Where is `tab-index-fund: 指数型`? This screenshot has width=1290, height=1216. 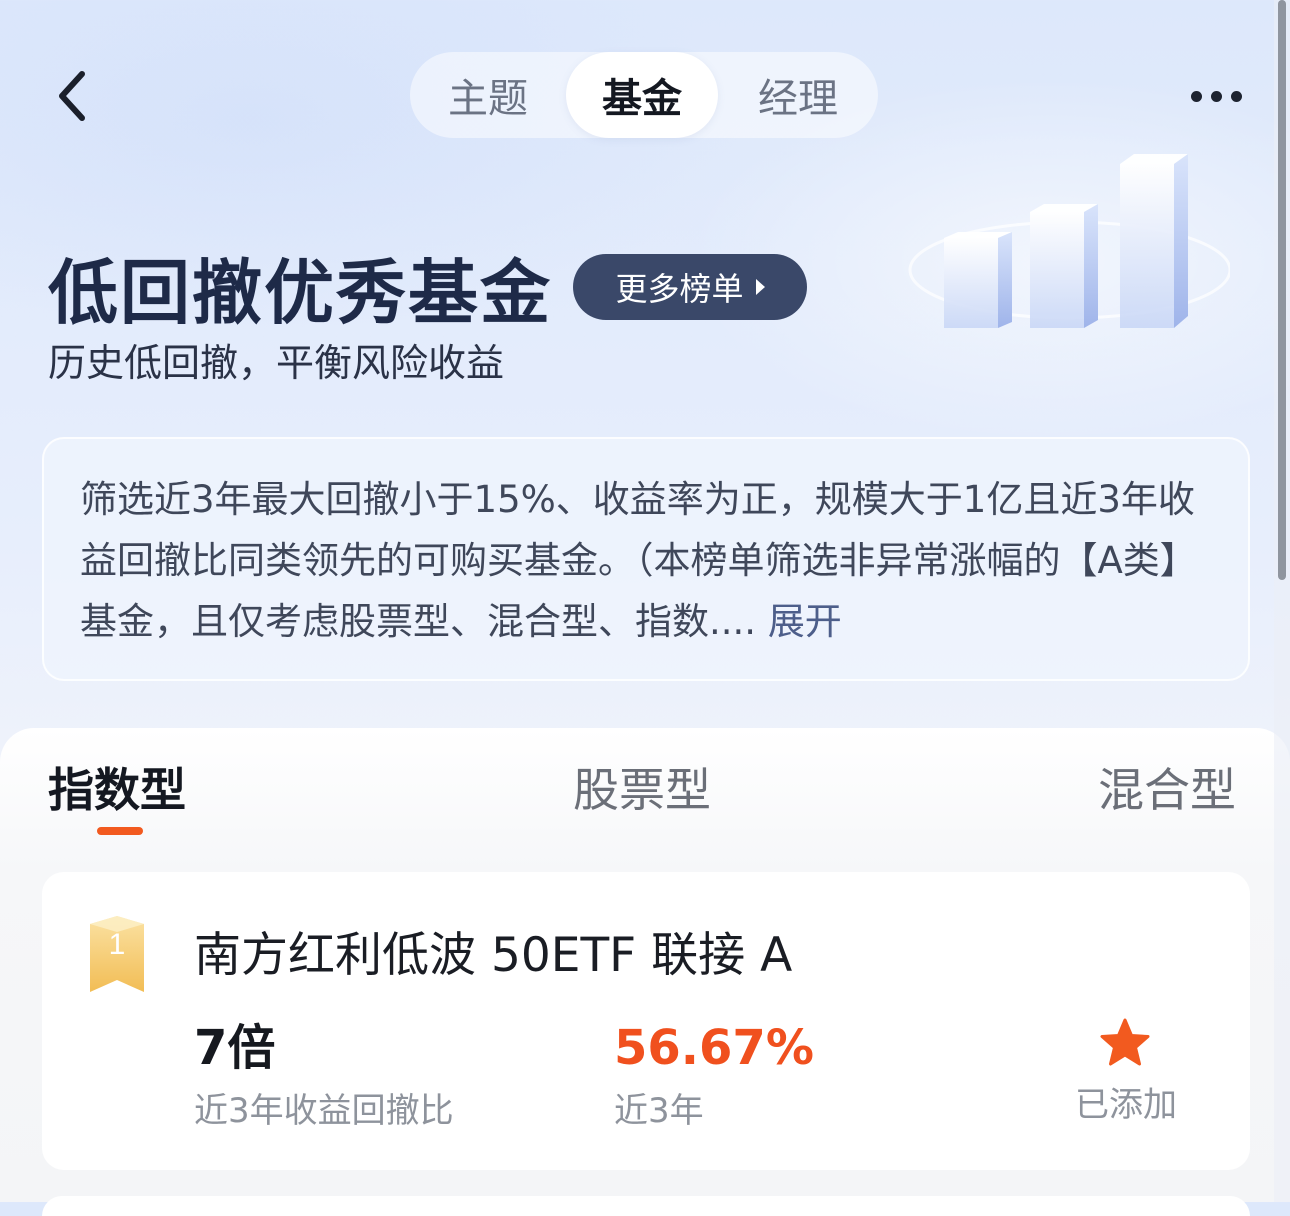
tab-index-fund: 指数型 is located at coordinates (117, 790).